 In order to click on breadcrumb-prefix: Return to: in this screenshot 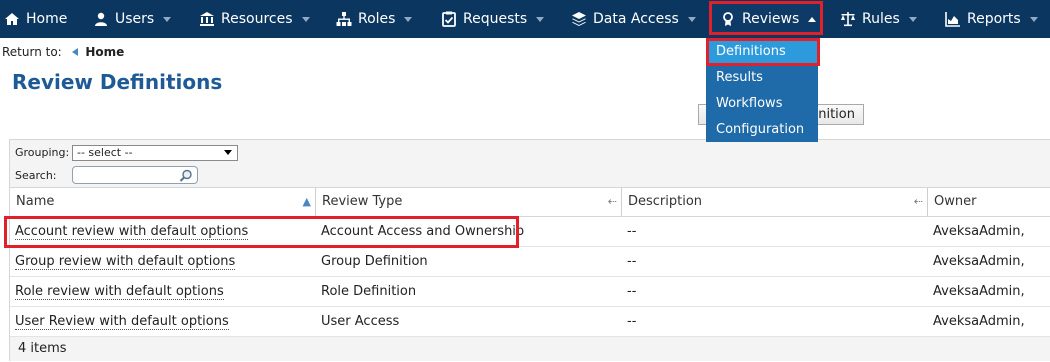, I will do `click(32, 52)`.